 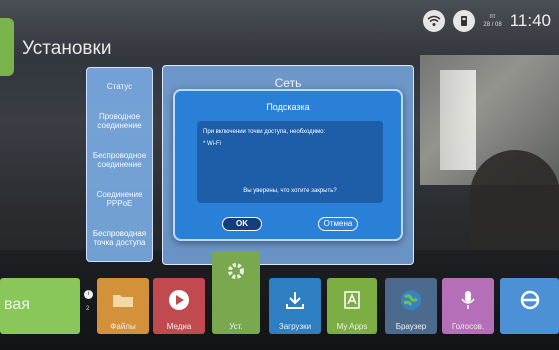 I want to click on download-icon, so click(x=295, y=300).